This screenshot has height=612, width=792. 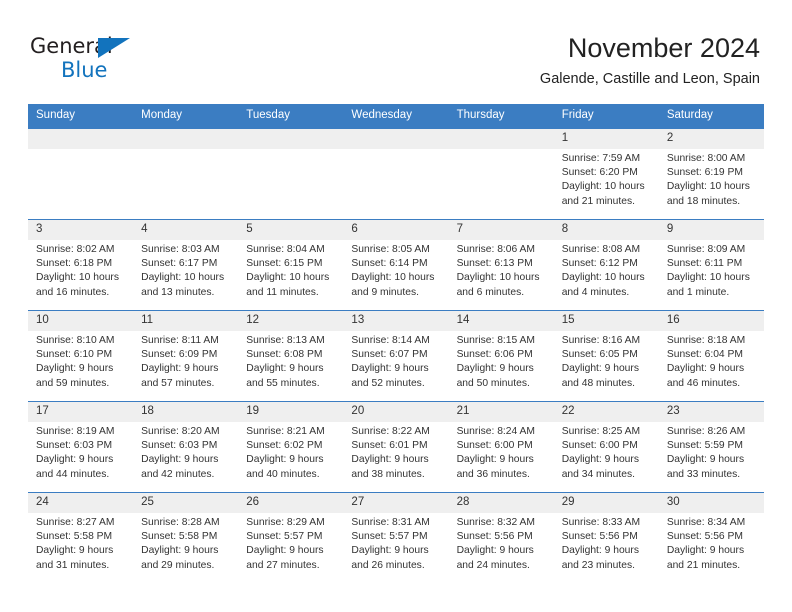 I want to click on sunset-text: Sunset: 6:17 PM, so click(x=179, y=264).